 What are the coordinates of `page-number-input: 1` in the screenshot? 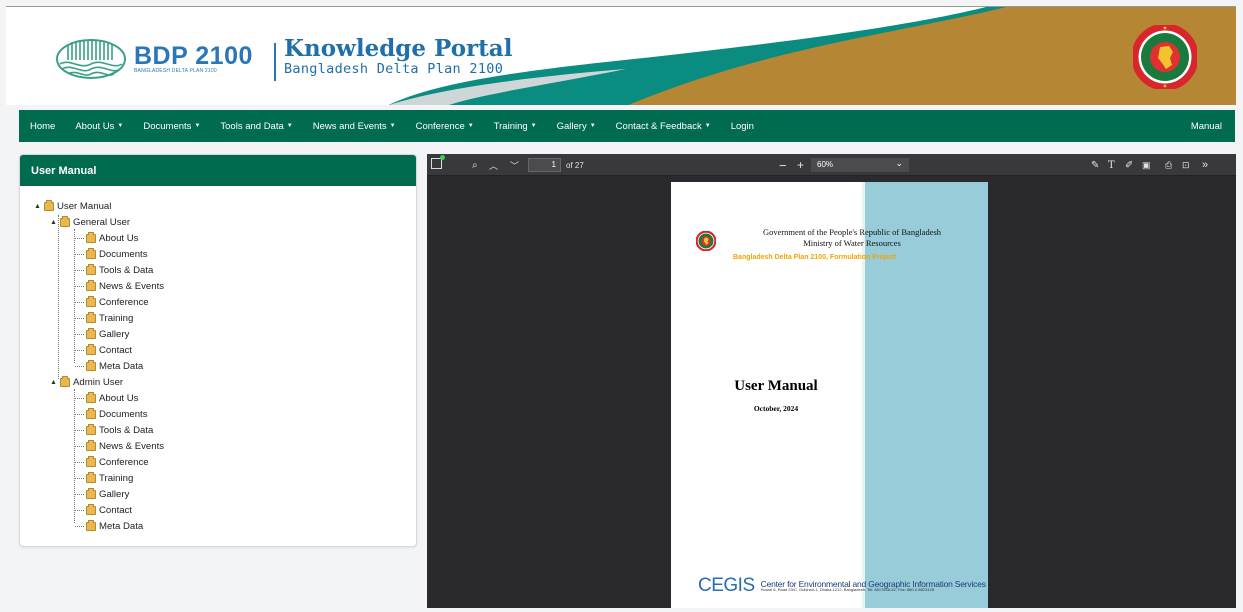 It's located at (544, 165).